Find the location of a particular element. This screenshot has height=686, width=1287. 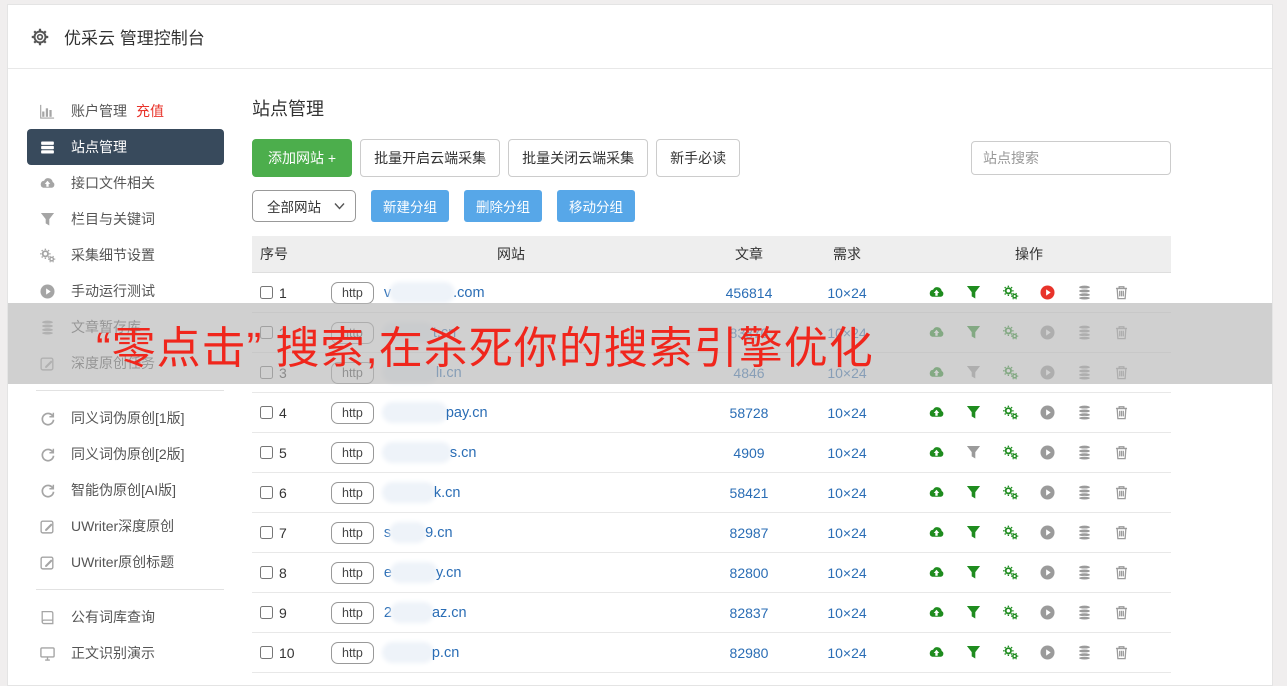

recharge-link: 充值 is located at coordinates (150, 111).